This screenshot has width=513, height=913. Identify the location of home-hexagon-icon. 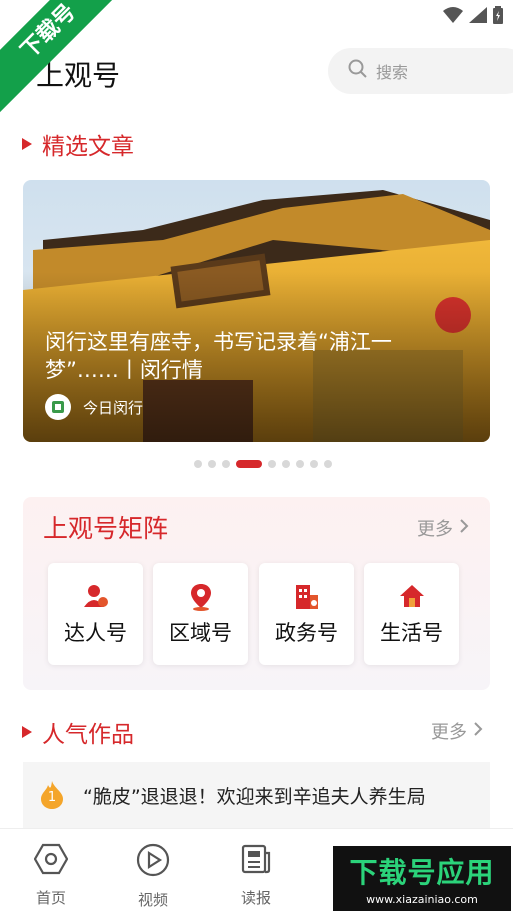
(51, 861).